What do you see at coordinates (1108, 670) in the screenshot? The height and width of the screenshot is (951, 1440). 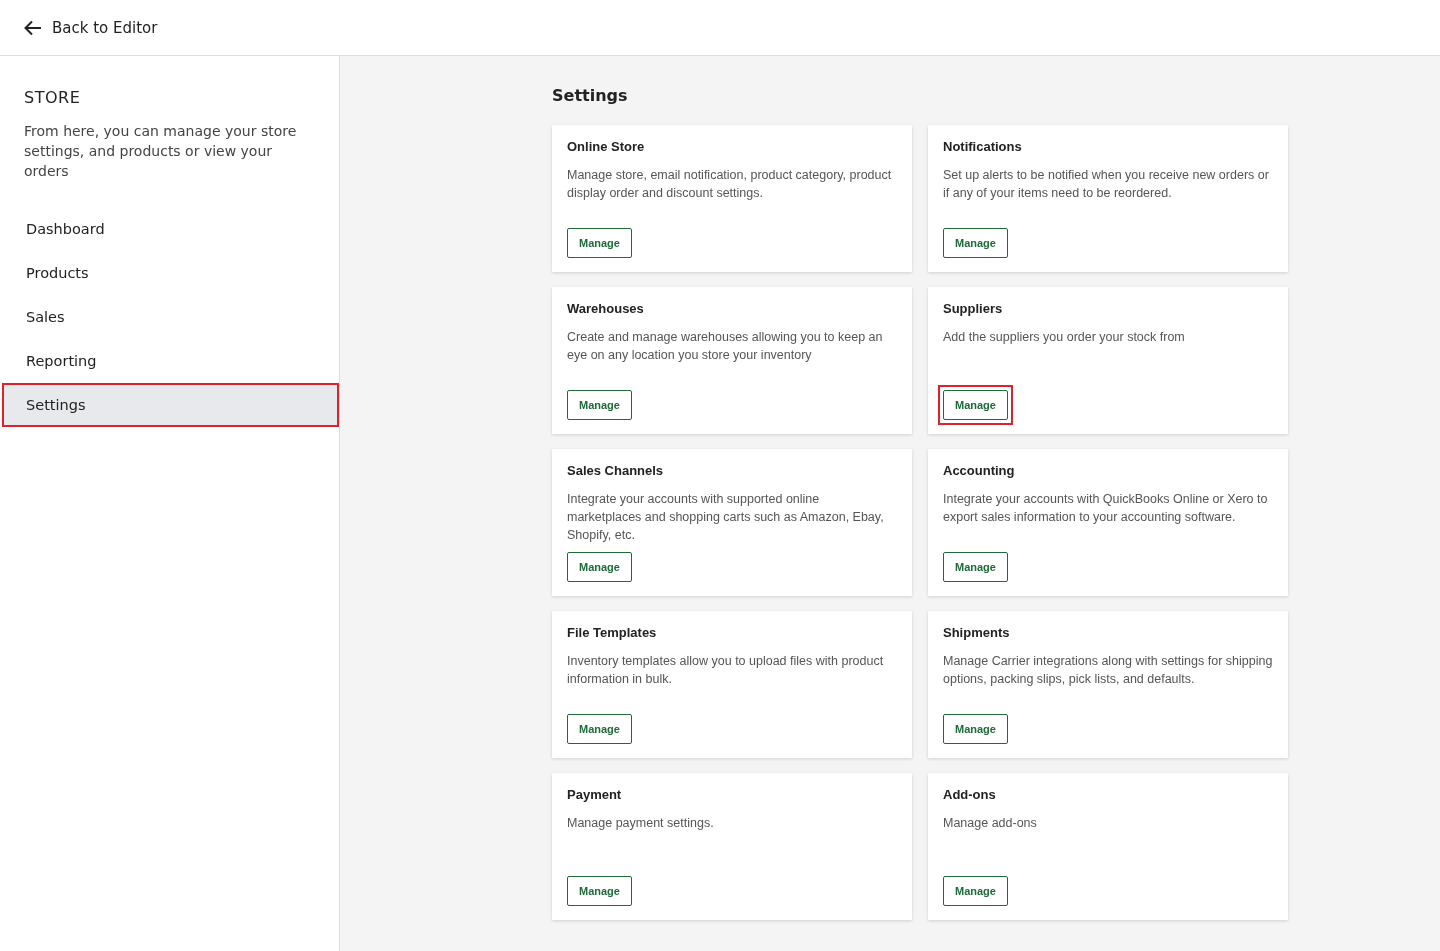 I see `card-description: Manage Carrier integrations along with settings for shipping options, packing slips, pick lists, and defaults.` at bounding box center [1108, 670].